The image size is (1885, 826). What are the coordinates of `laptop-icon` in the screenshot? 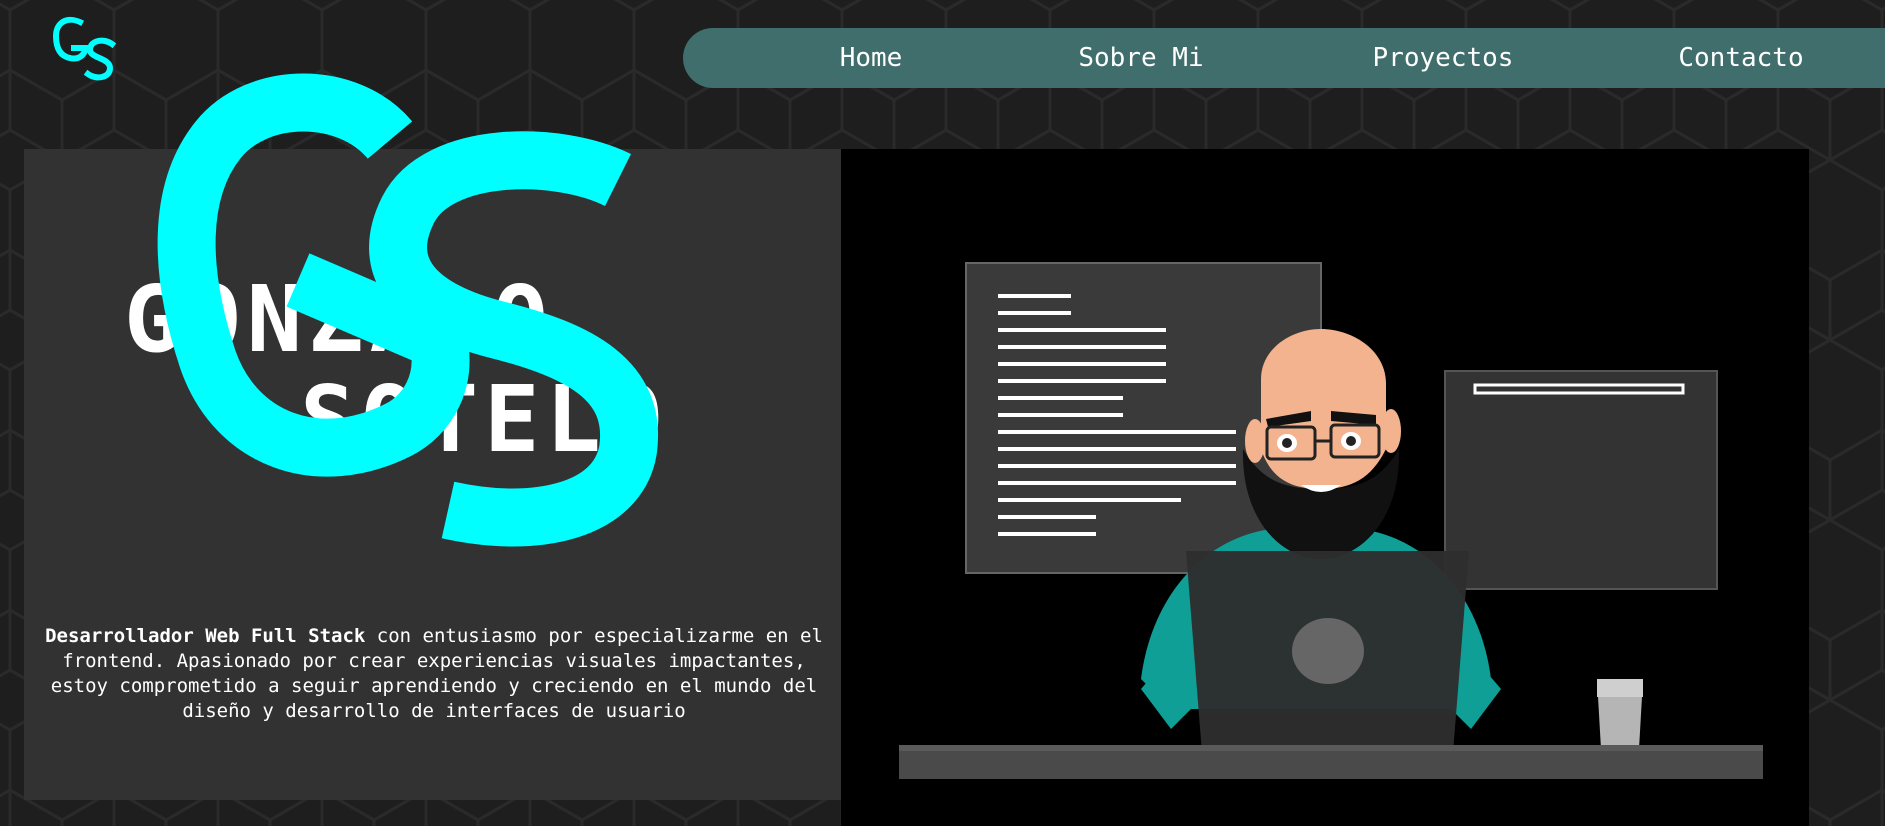 It's located at (1327, 652).